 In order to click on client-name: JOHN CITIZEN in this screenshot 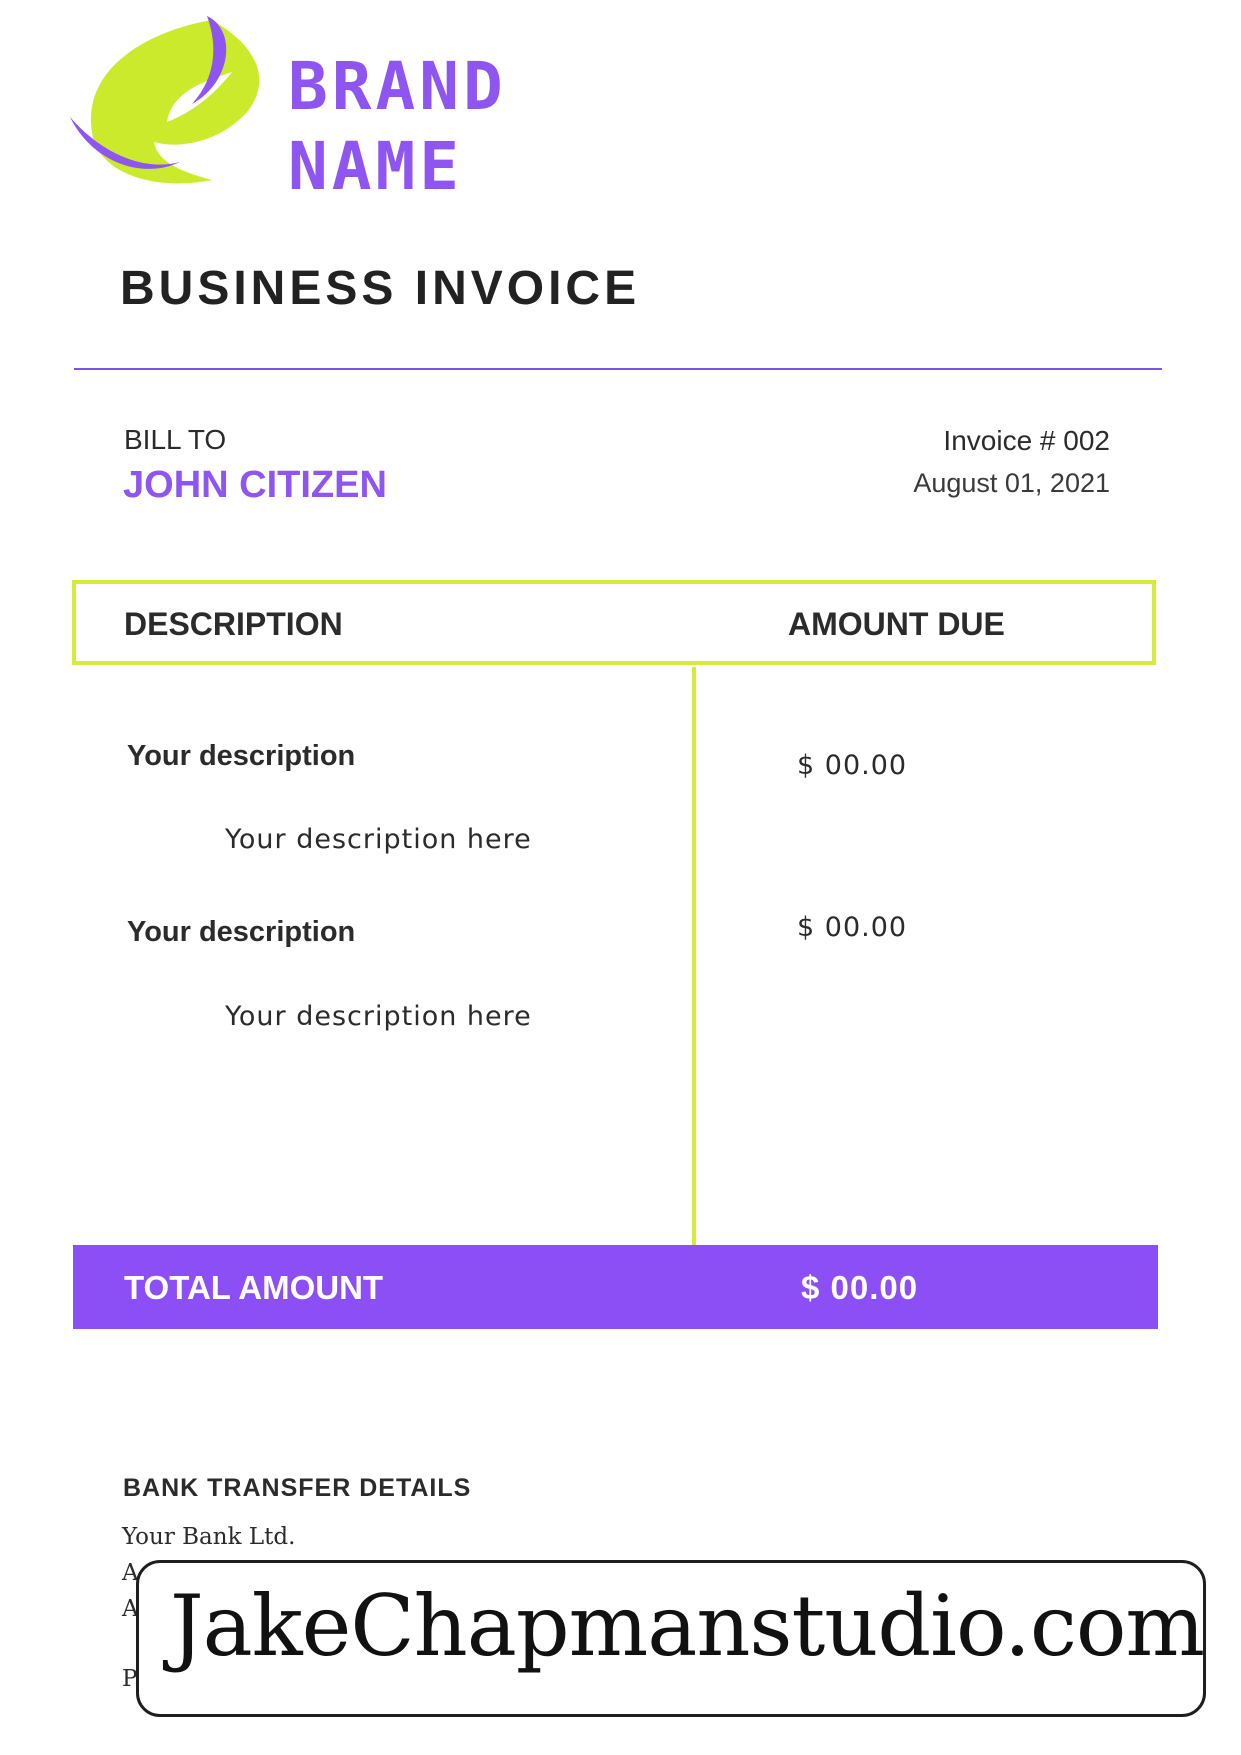, I will do `click(255, 485)`.